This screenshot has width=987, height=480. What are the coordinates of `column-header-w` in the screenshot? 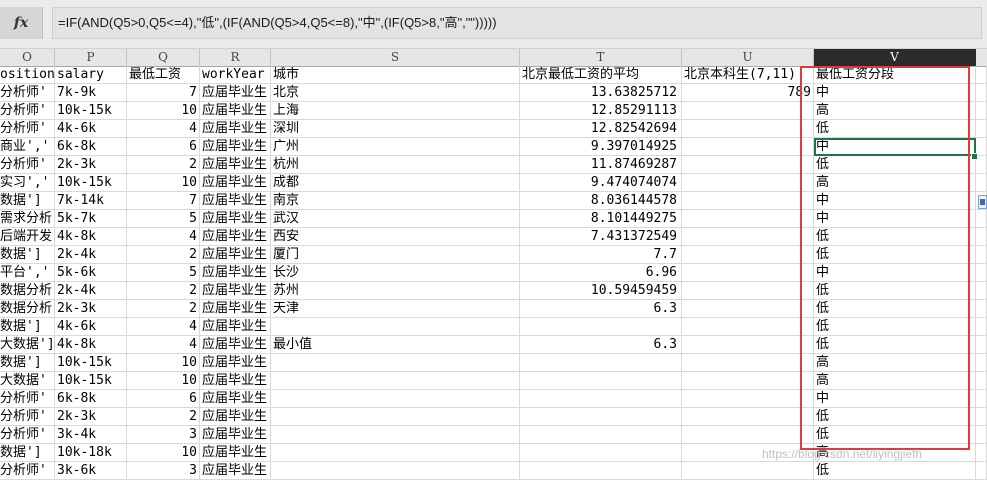 It's located at (981, 57).